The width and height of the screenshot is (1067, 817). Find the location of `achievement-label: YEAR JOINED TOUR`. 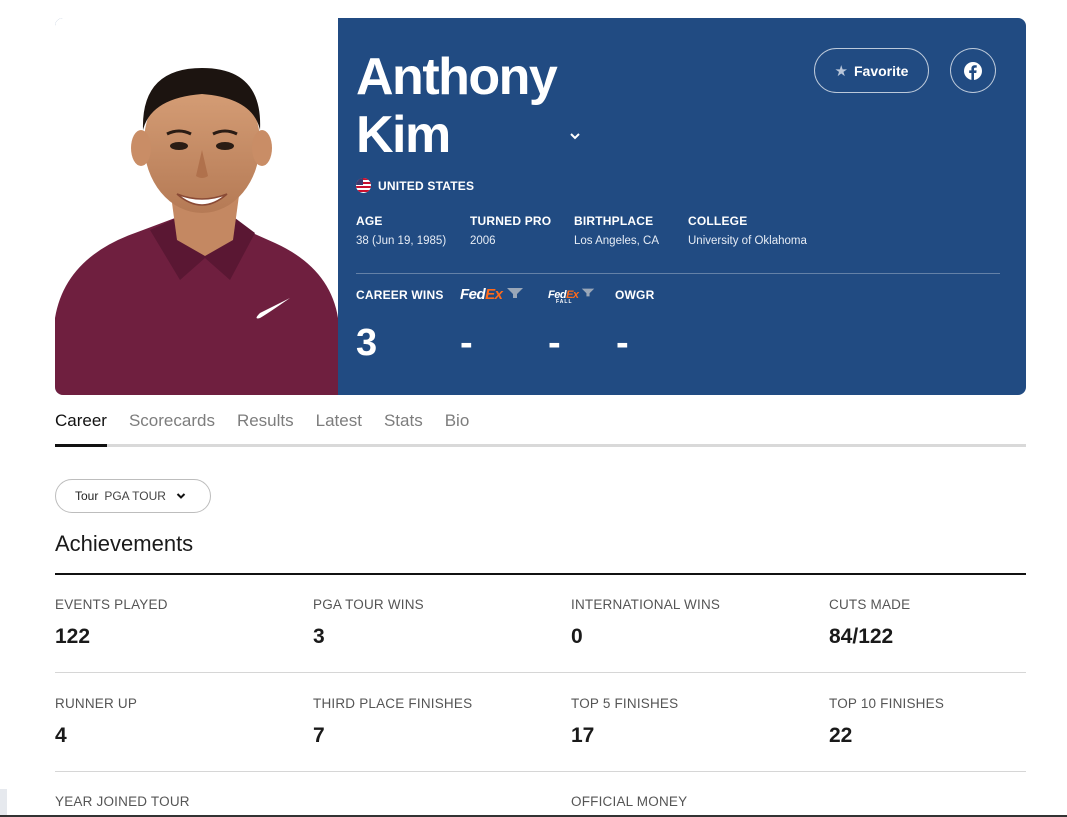

achievement-label: YEAR JOINED TOUR is located at coordinates (122, 801).